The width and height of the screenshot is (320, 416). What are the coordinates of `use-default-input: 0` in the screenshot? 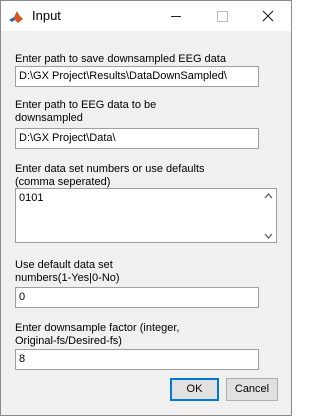 It's located at (137, 297).